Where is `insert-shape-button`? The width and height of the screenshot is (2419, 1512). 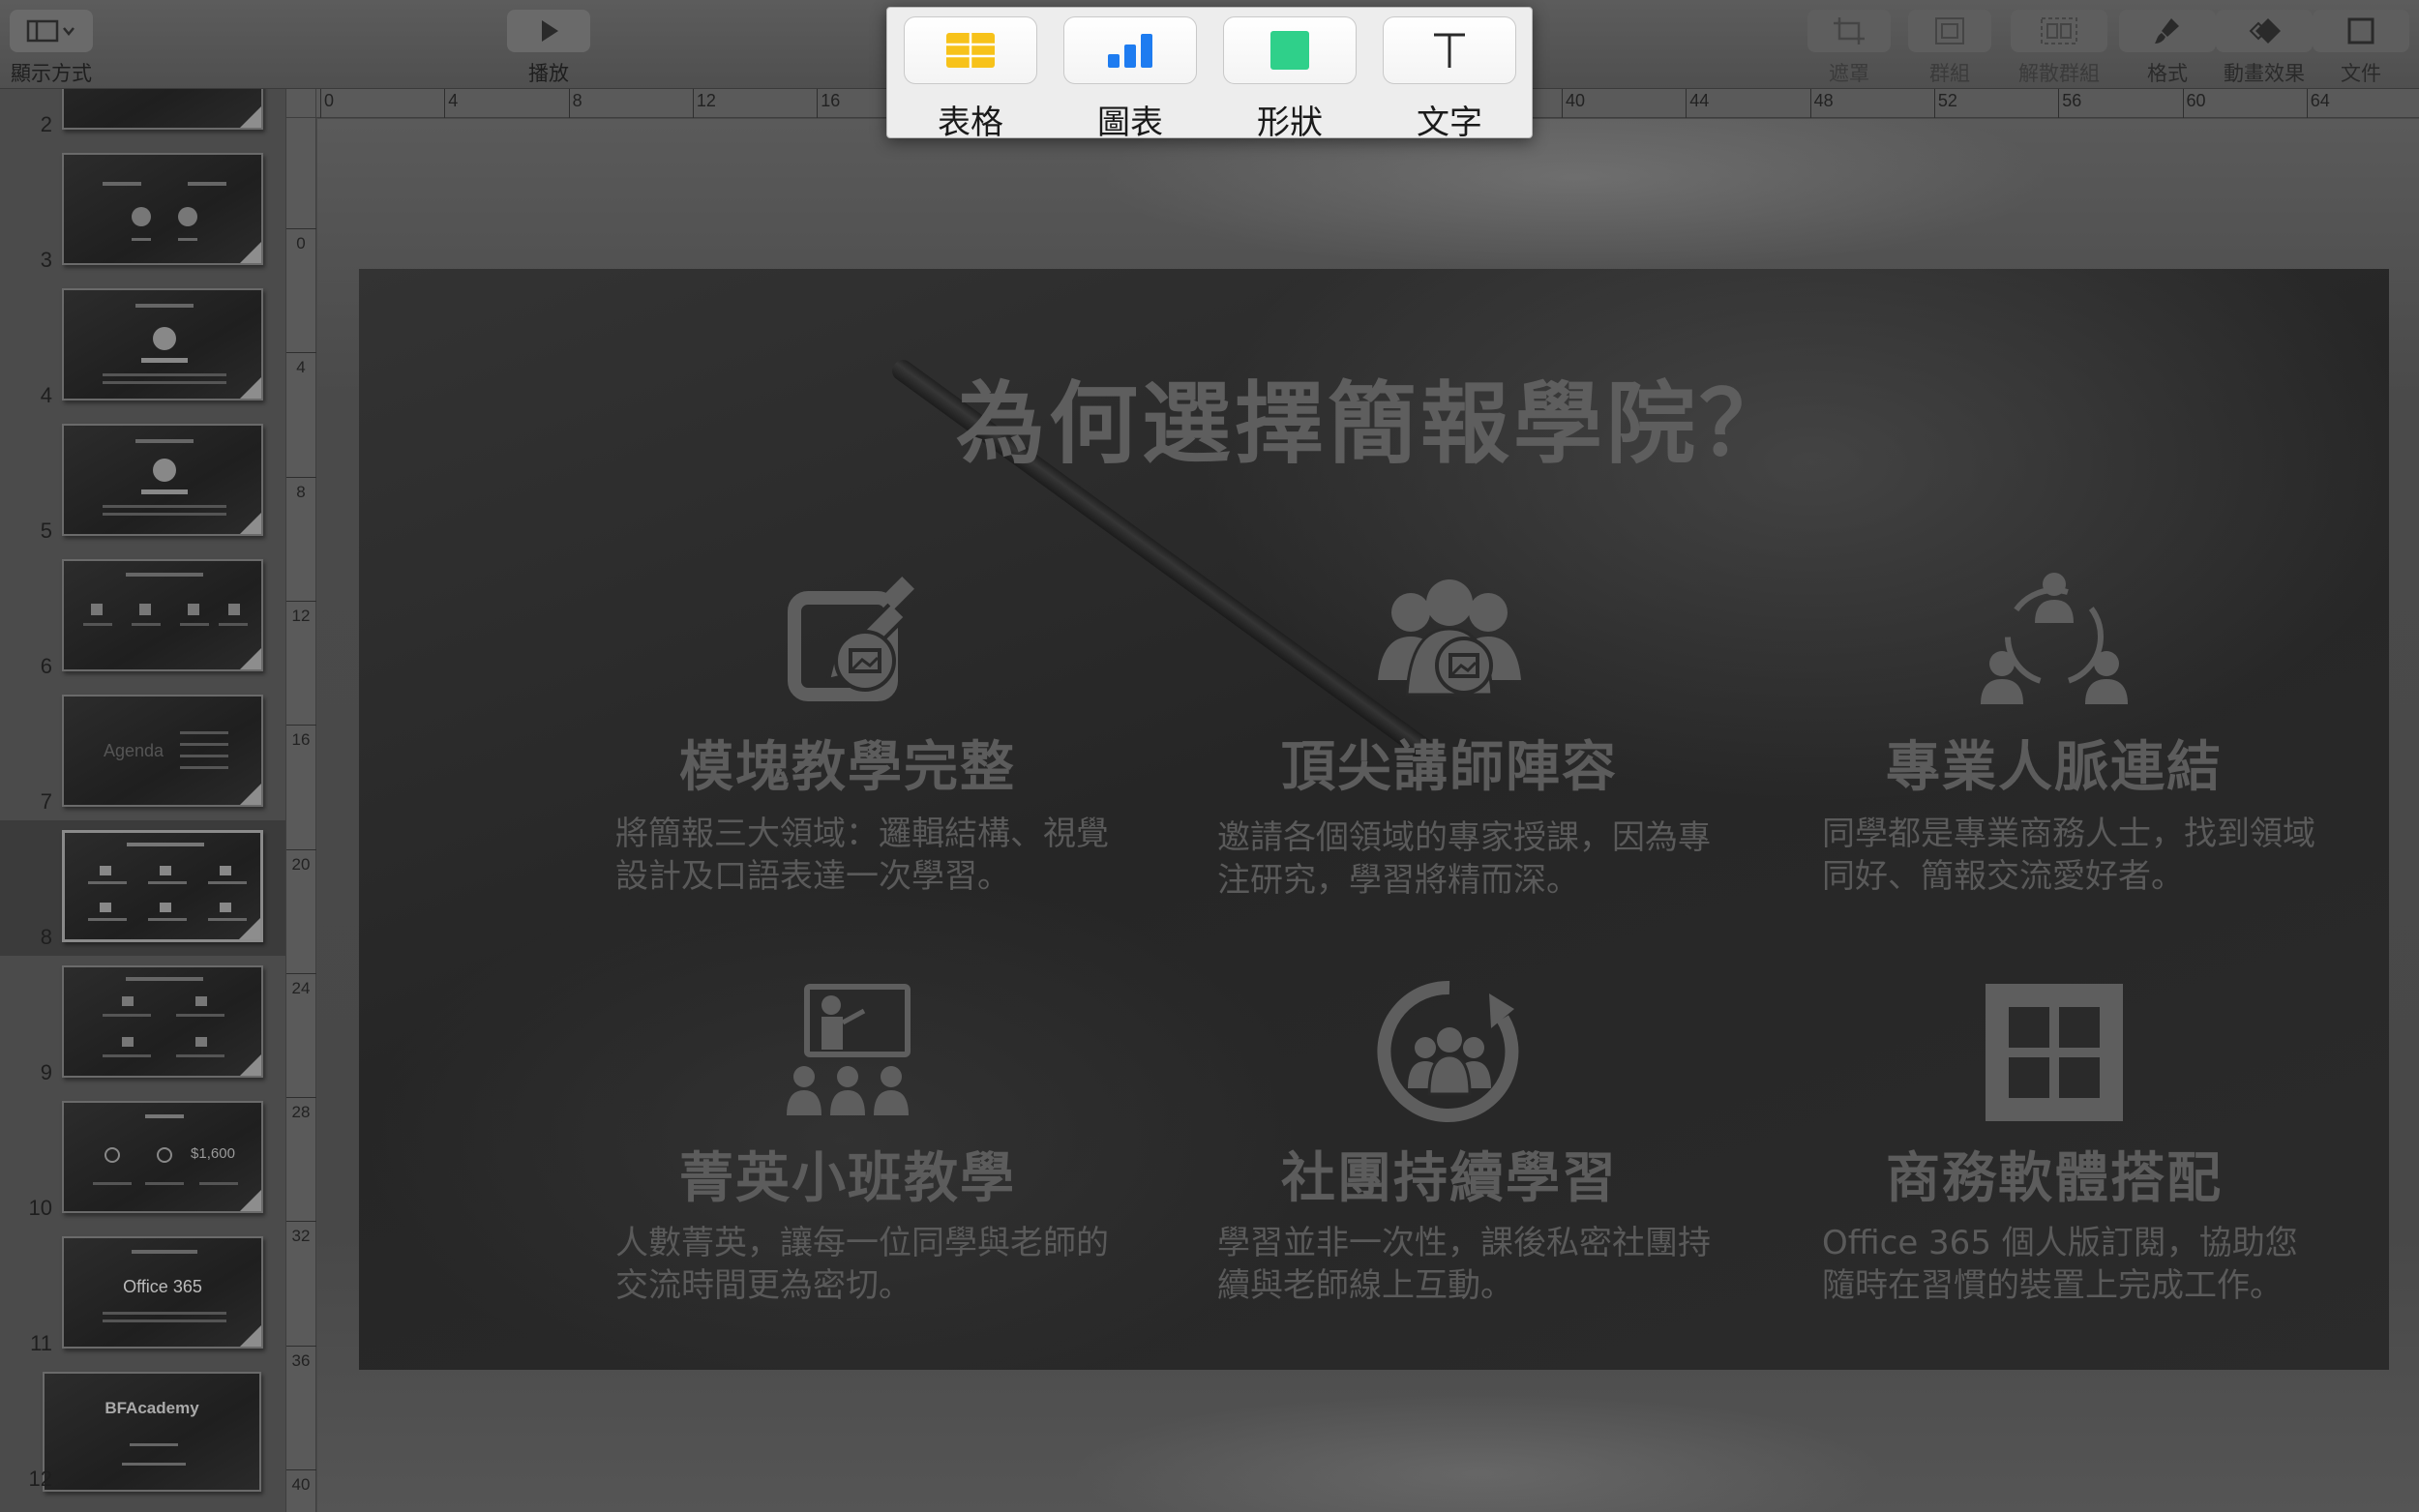 insert-shape-button is located at coordinates (1290, 50).